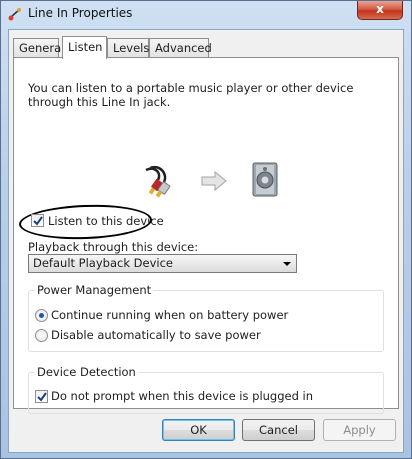 The width and height of the screenshot is (412, 459). I want to click on listen-checkbox, so click(37, 220).